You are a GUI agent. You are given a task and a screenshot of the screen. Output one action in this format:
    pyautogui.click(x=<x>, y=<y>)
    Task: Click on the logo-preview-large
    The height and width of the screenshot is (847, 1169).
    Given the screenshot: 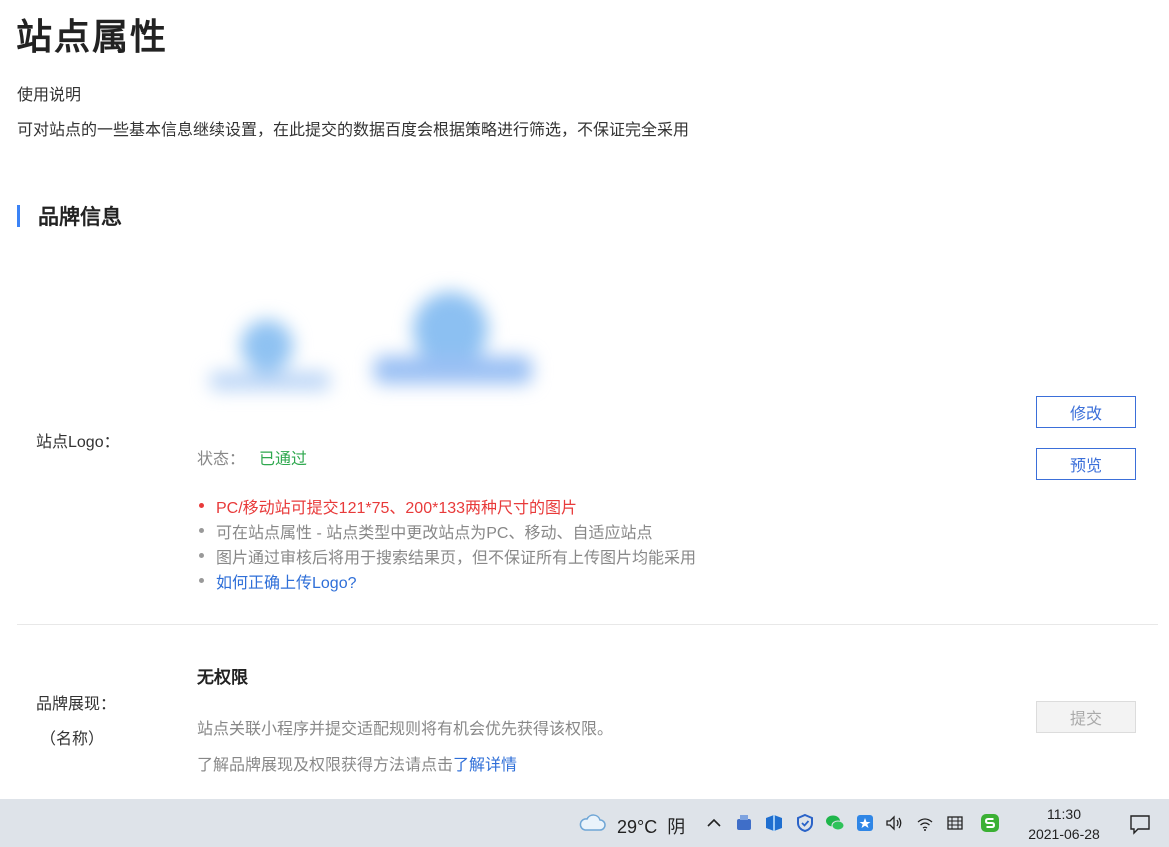 What is the action you would take?
    pyautogui.click(x=453, y=345)
    